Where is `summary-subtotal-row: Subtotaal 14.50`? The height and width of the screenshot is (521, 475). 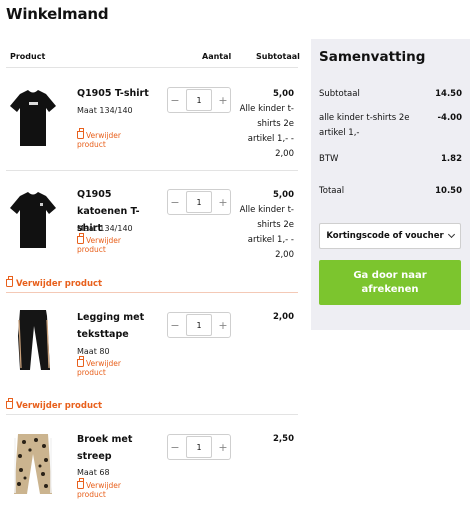
summary-subtotal-row: Subtotaal 14.50 is located at coordinates (390, 94).